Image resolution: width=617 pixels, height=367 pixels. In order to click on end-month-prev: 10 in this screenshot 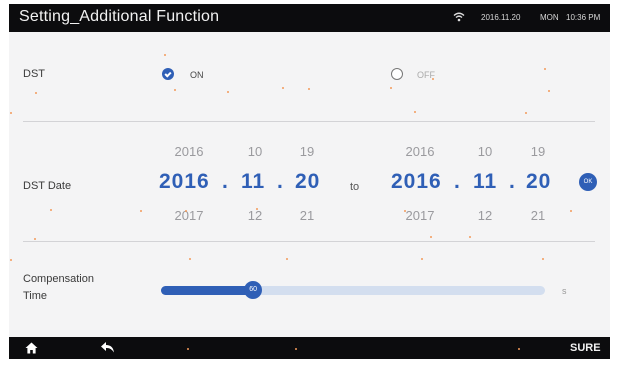, I will do `click(485, 151)`.